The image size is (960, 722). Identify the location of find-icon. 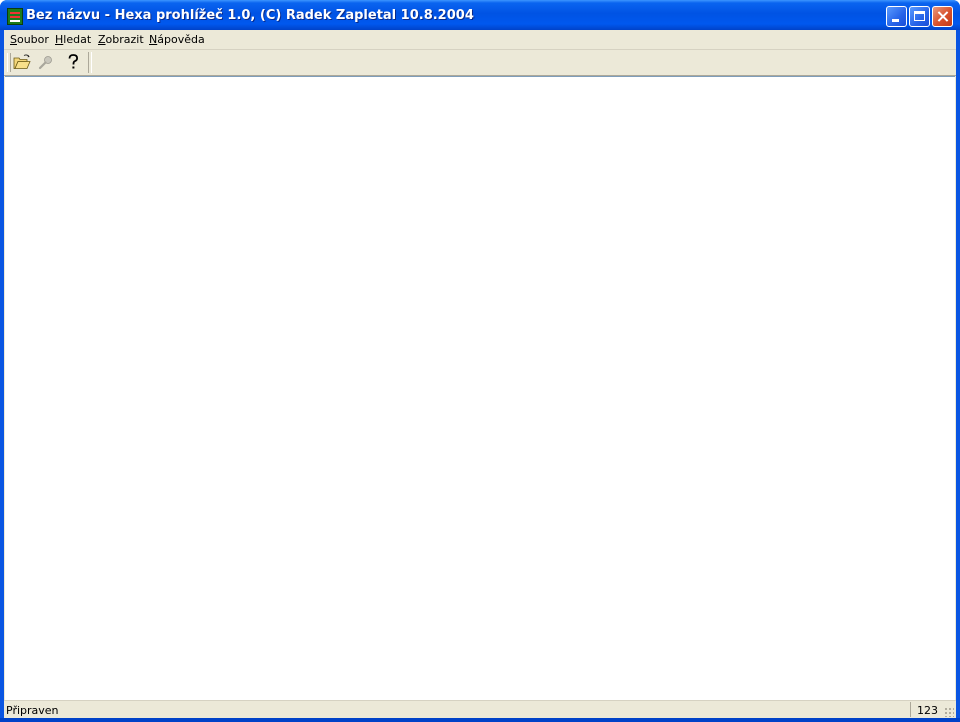
(45, 63).